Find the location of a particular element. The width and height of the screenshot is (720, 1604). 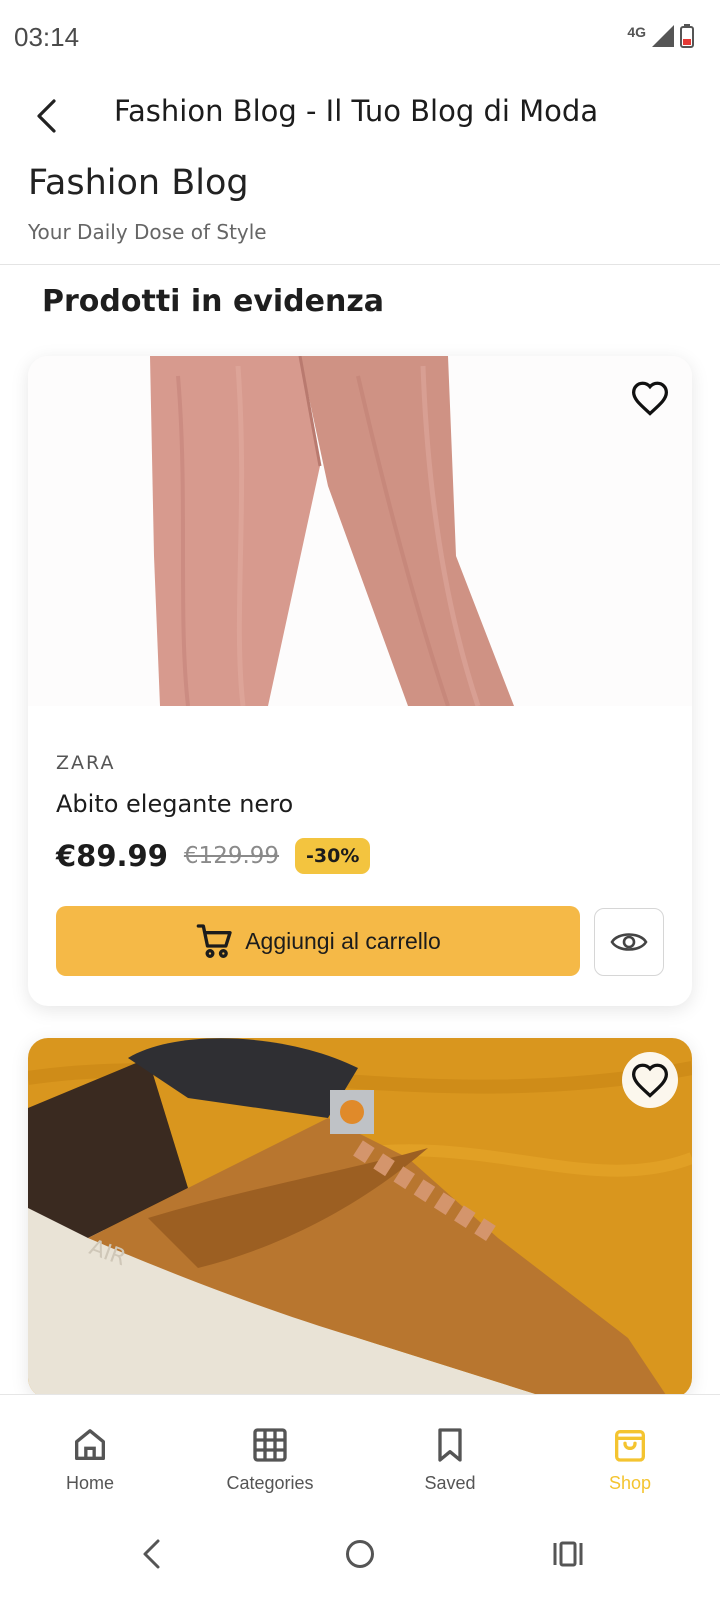

eye-icon is located at coordinates (629, 942).